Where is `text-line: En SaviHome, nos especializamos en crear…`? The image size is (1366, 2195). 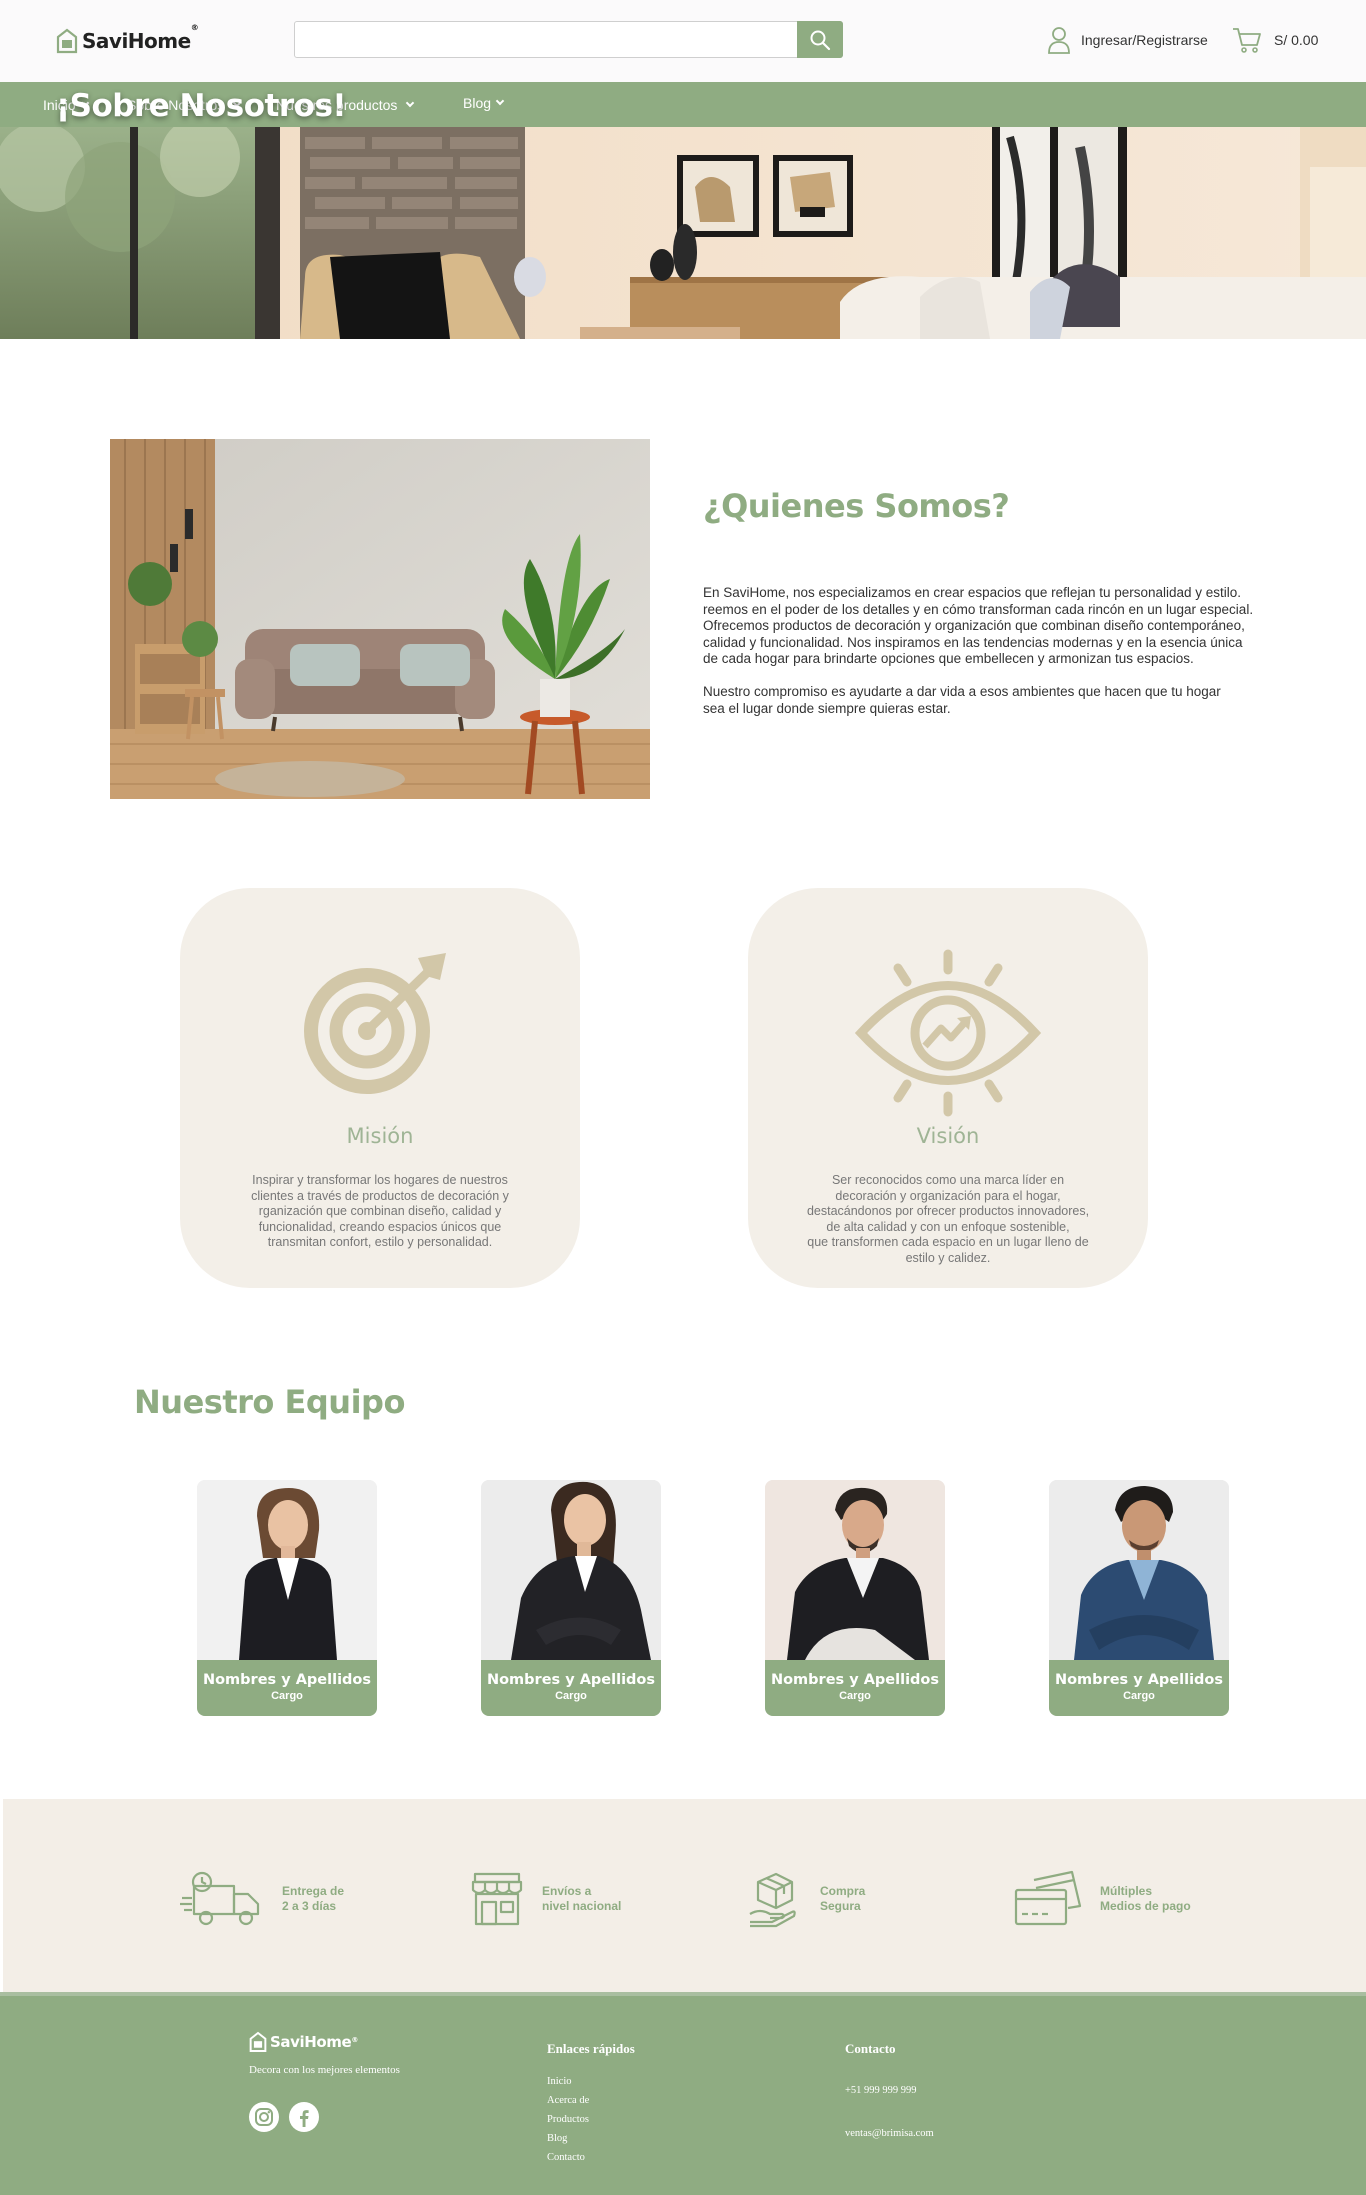
text-line: En SaviHome, nos especializamos en crear… is located at coordinates (972, 592).